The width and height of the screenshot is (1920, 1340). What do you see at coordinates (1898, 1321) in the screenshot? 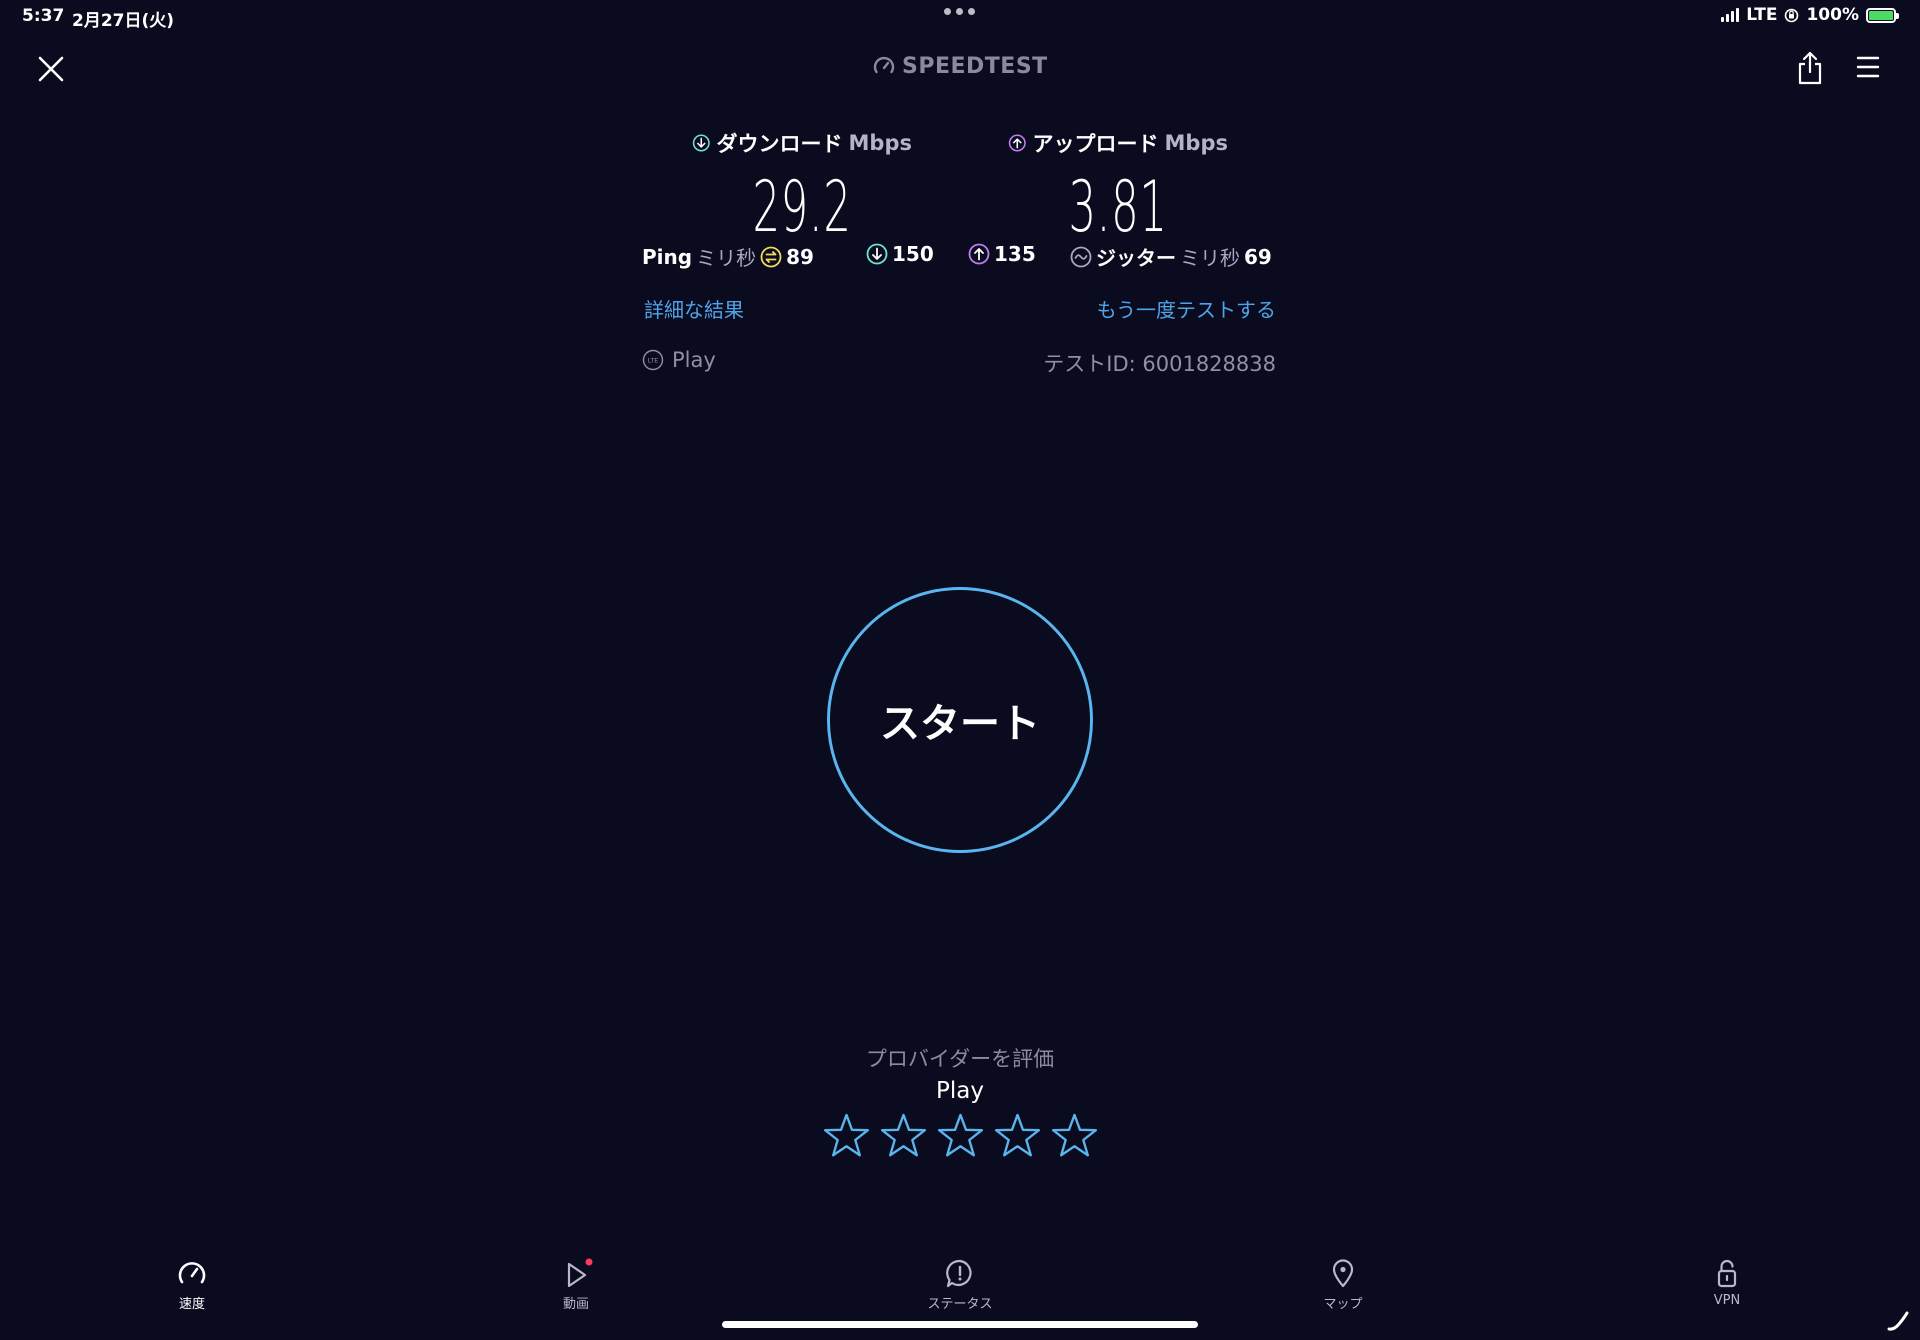
I see `pencil-scribble-icon` at bounding box center [1898, 1321].